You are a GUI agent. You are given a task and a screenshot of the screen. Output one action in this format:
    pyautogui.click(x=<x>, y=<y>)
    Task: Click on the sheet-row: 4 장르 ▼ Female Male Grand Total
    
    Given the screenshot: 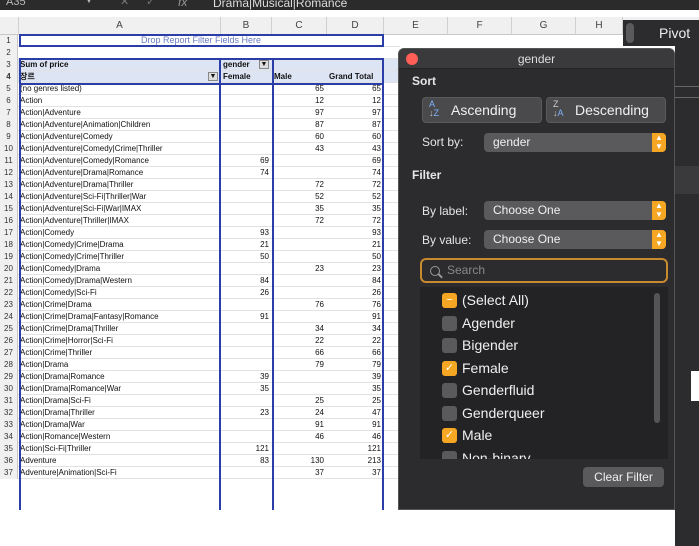 What is the action you would take?
    pyautogui.click(x=200, y=77)
    